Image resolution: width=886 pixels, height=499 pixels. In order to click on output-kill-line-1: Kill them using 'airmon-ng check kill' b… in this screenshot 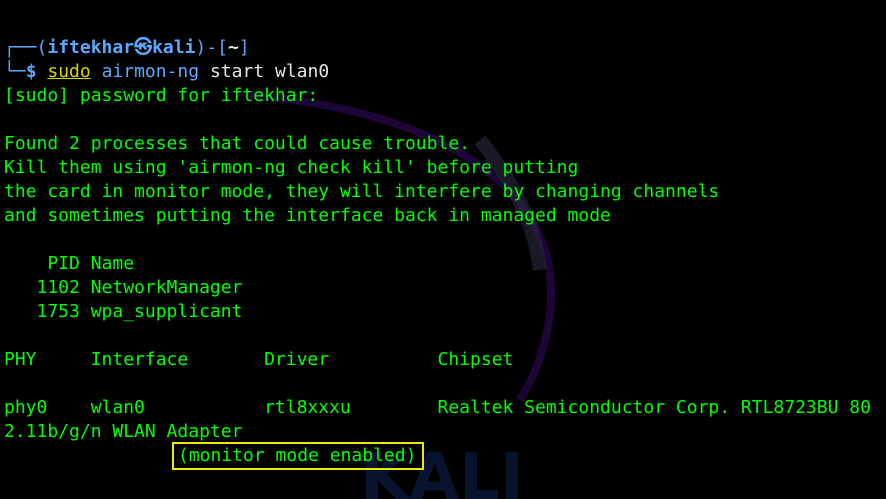, I will do `click(291, 167)`.